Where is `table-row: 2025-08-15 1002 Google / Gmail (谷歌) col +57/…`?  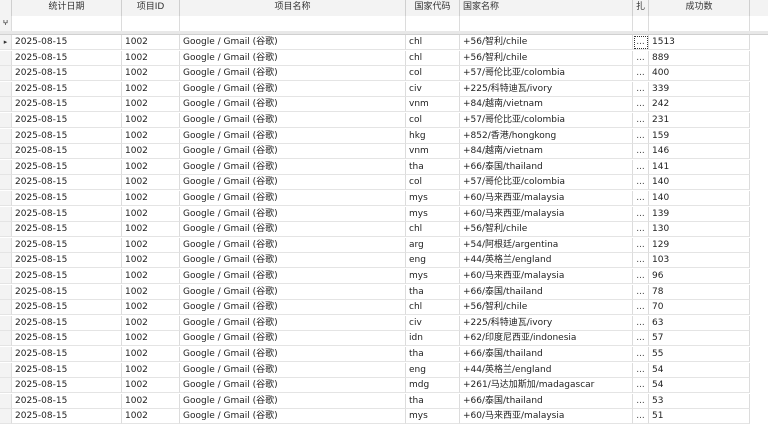
table-row: 2025-08-15 1002 Google / Gmail (谷歌) col +57/… is located at coordinates (375, 120).